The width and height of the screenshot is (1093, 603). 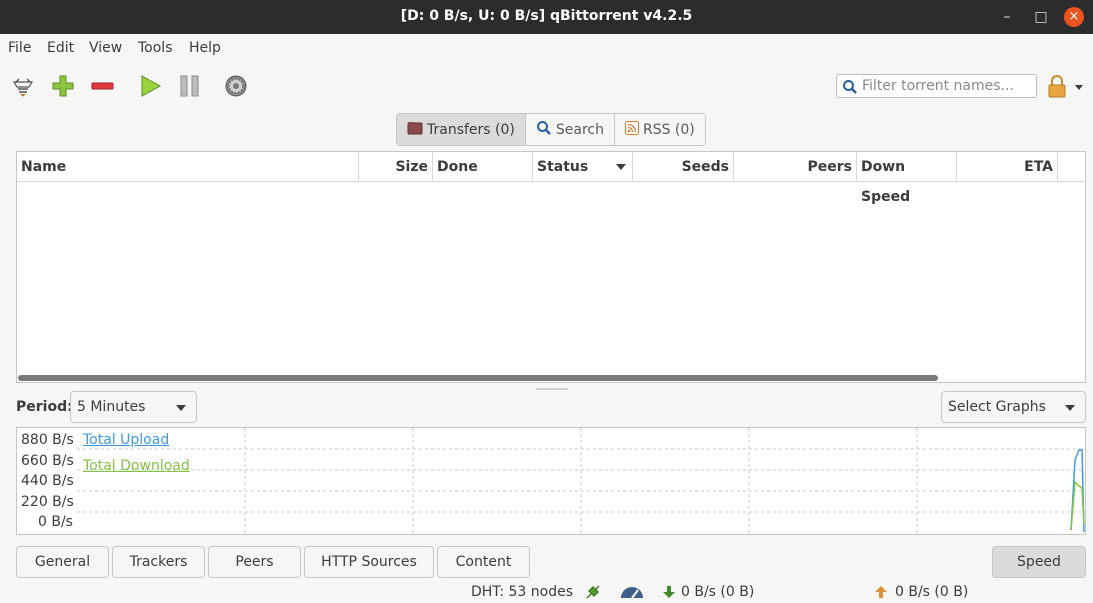 What do you see at coordinates (907, 178) in the screenshot?
I see `col-down-speed: Down Speed` at bounding box center [907, 178].